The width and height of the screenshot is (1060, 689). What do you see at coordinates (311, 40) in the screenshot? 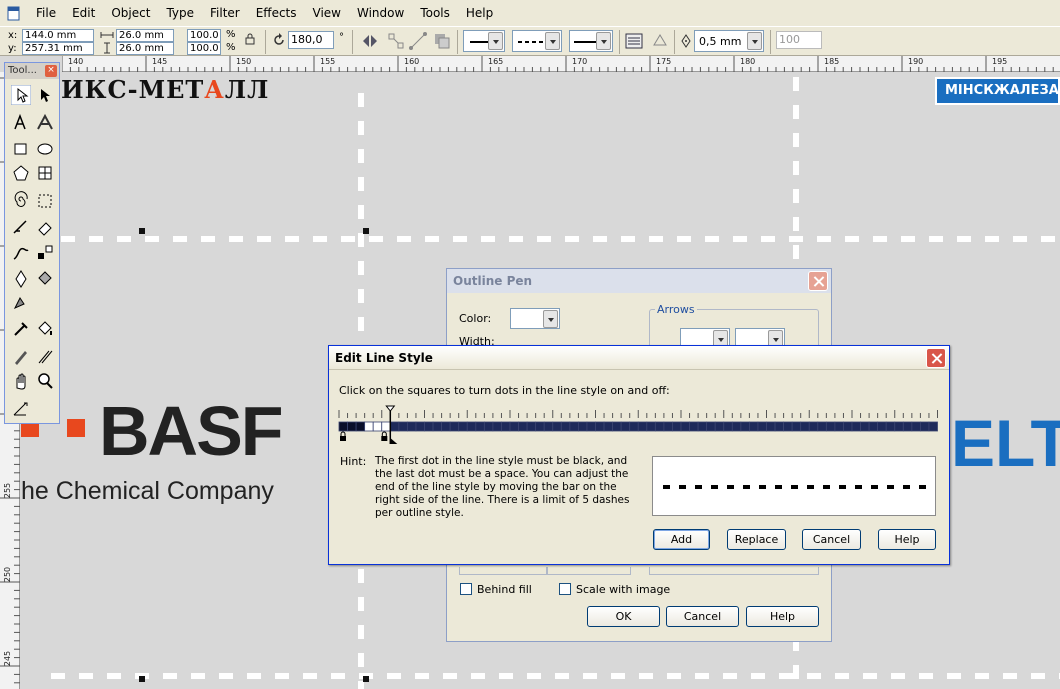
I see `rotation-angle-field: 180,0` at bounding box center [311, 40].